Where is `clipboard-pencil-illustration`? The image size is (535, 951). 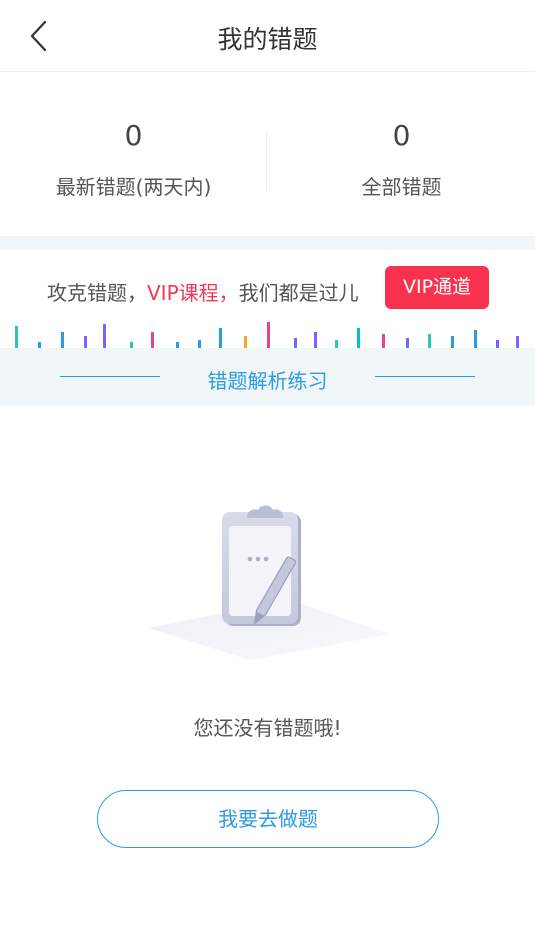 clipboard-pencil-illustration is located at coordinates (269, 582).